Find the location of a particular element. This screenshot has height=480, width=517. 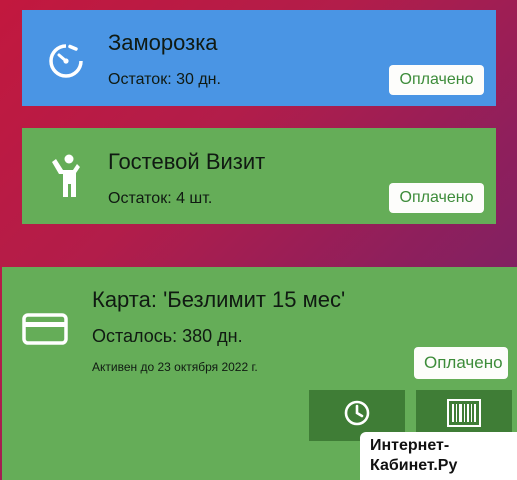

freeze-title: Заморозка is located at coordinates (163, 42).